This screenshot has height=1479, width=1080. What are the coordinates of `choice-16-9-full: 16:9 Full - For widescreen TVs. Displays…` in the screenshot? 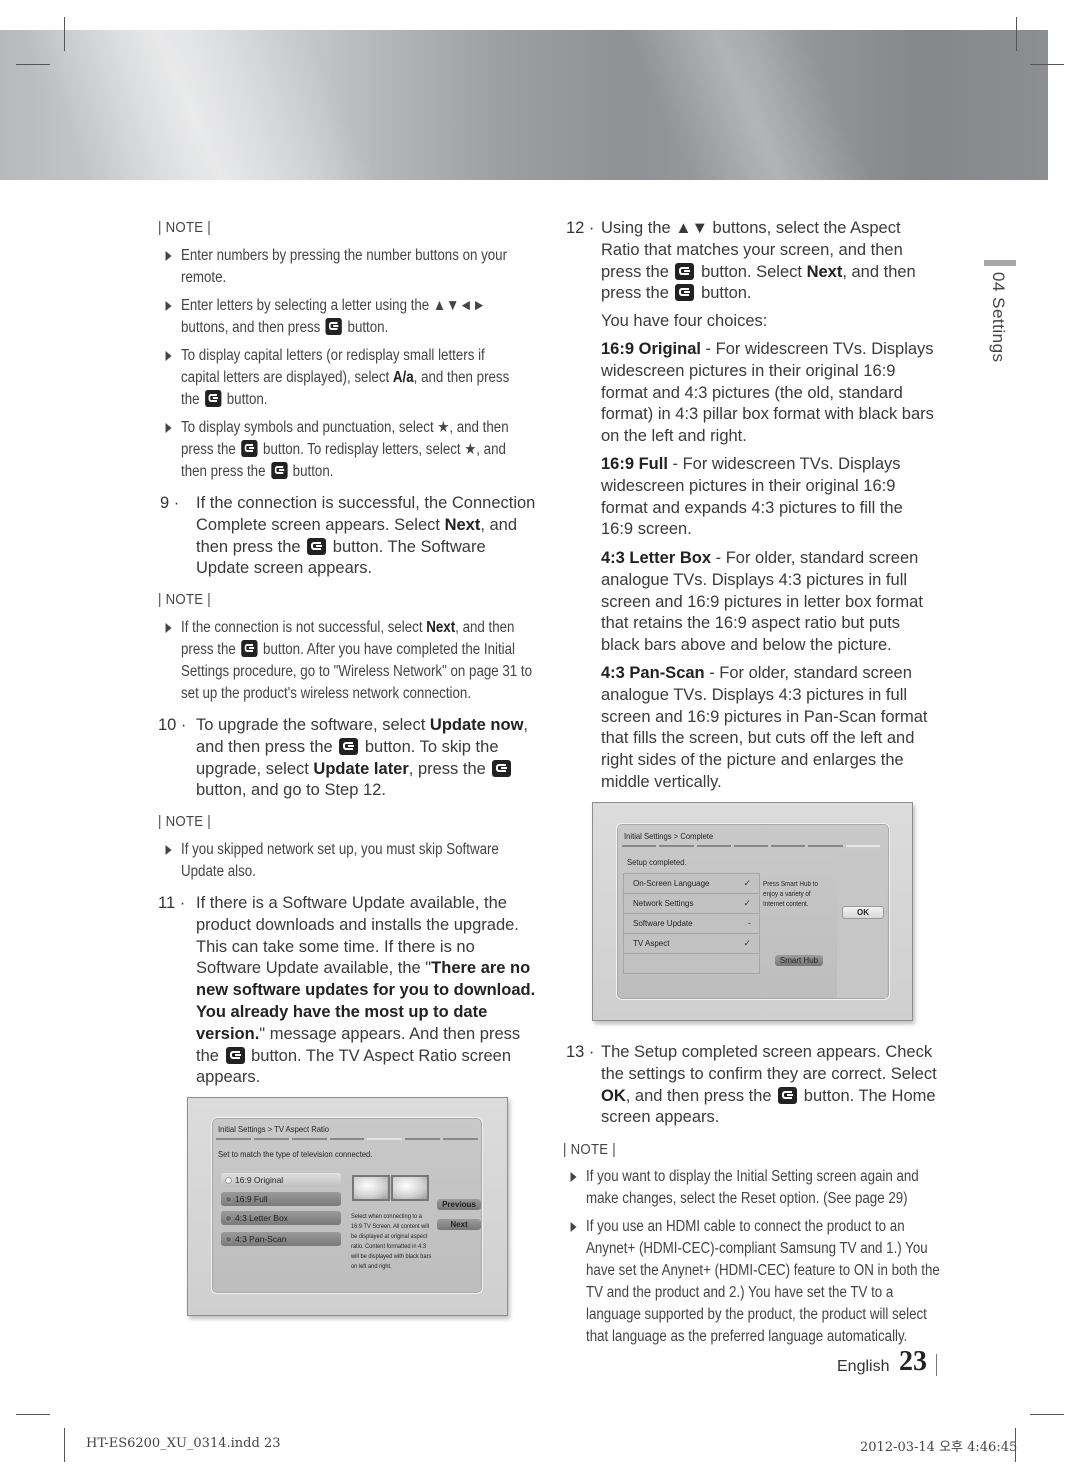 It's located at (752, 497).